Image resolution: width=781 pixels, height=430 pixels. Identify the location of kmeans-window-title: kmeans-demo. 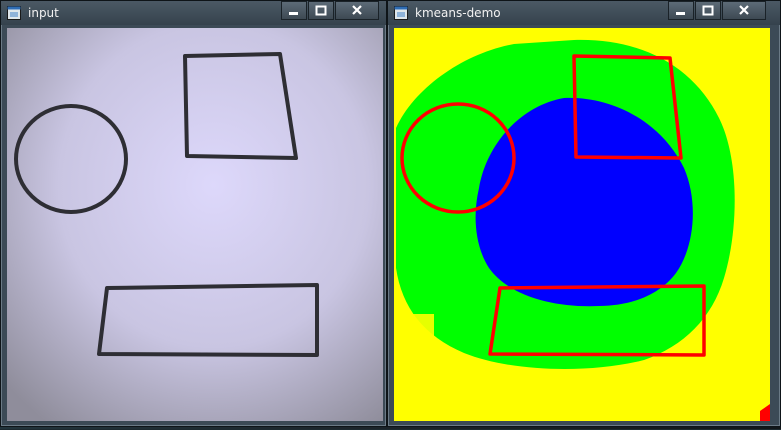
(458, 13).